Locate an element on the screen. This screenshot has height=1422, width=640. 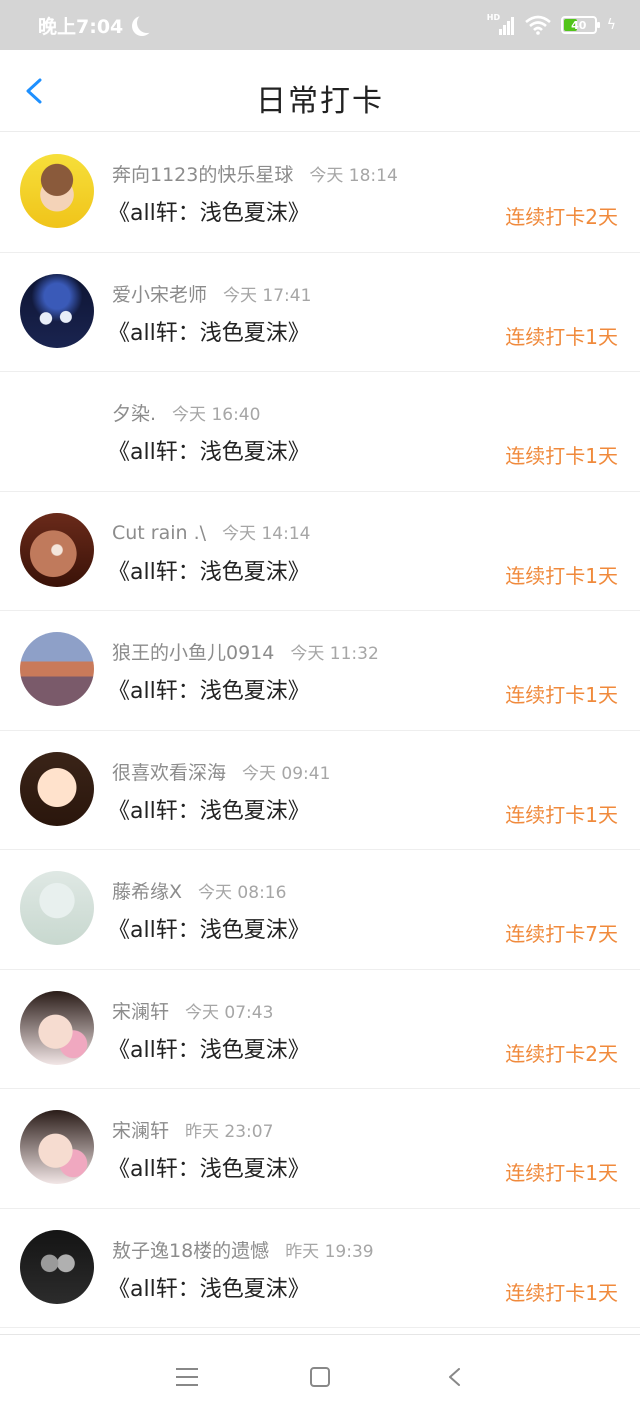
user-name: 狼王的小鱼儿0914 is located at coordinates (193, 651).